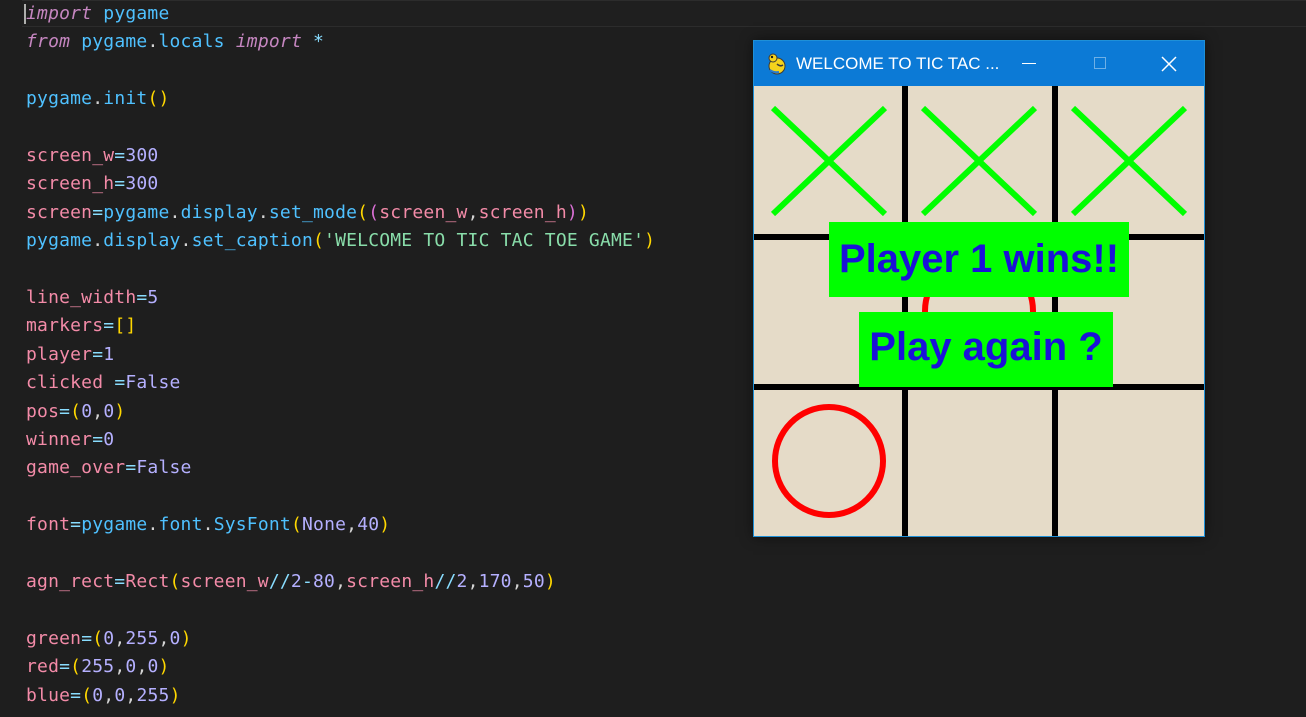  Describe the element at coordinates (252, 524) in the screenshot. I see `code-token: SysFont` at that location.